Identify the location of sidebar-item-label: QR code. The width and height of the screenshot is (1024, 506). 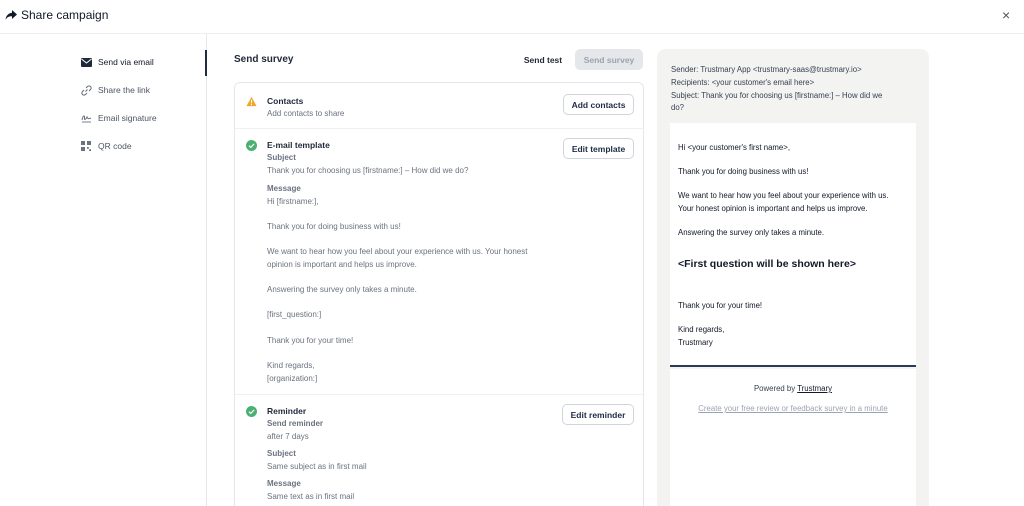
(115, 146).